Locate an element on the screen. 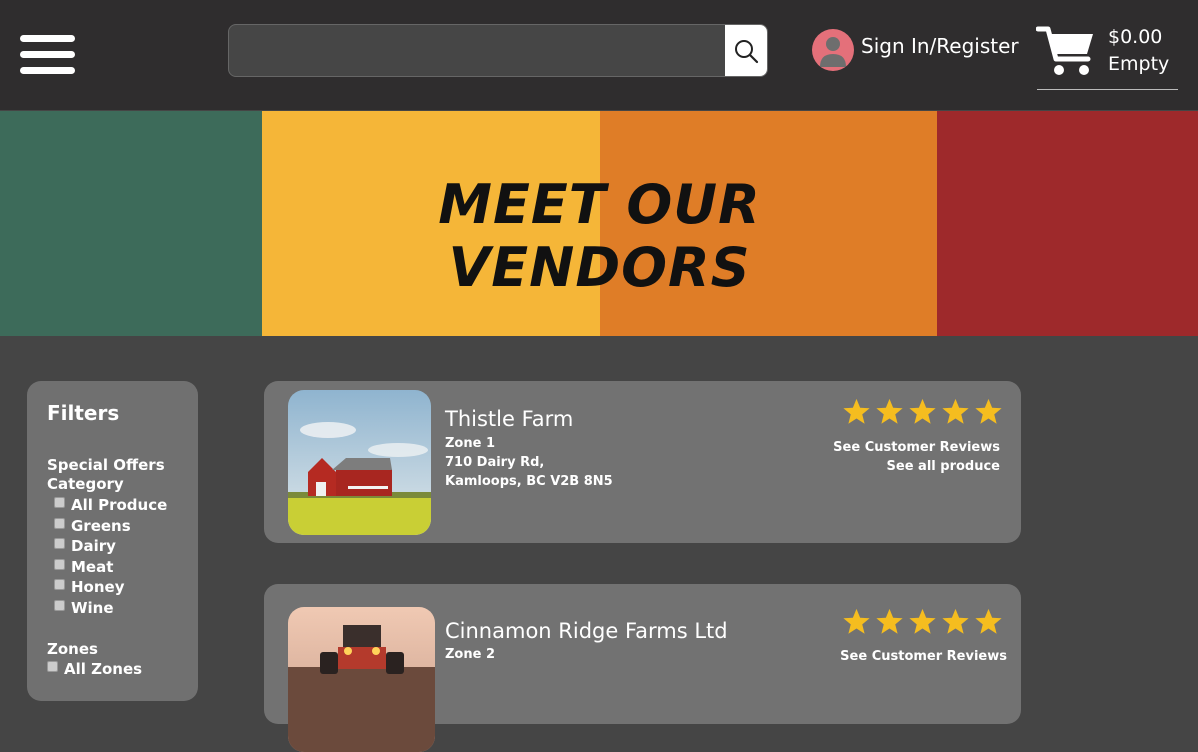 This screenshot has width=1198, height=752. filter-all-zones: All Zones is located at coordinates (94, 669).